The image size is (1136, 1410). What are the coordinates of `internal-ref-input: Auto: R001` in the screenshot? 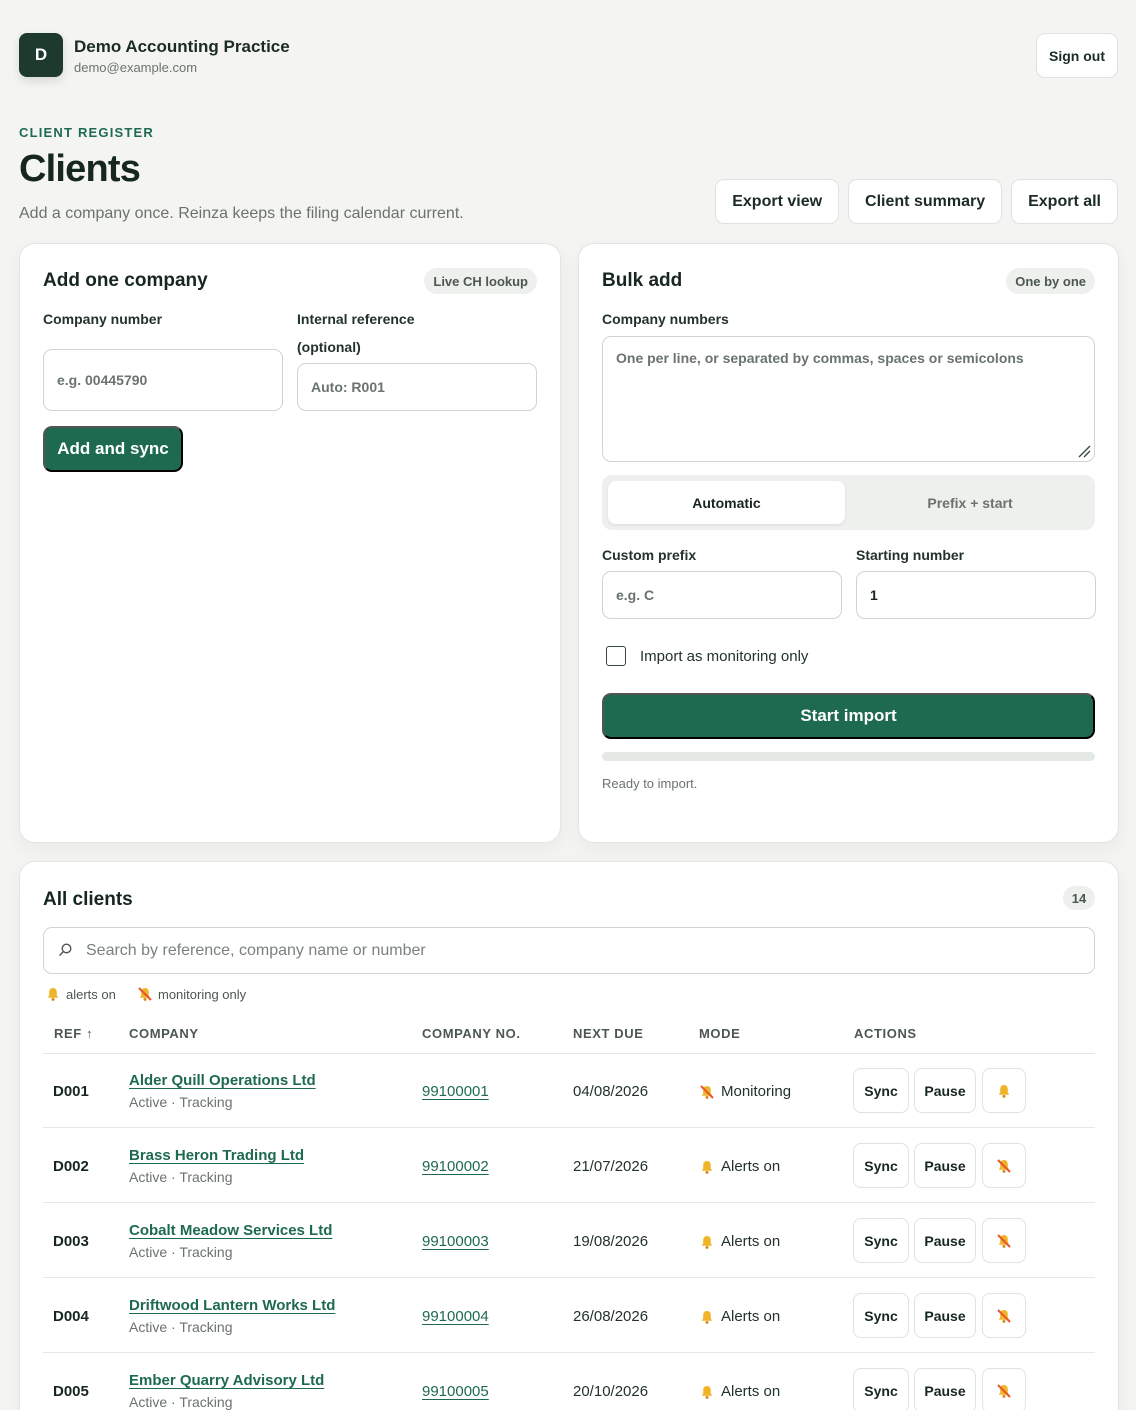 It's located at (417, 387).